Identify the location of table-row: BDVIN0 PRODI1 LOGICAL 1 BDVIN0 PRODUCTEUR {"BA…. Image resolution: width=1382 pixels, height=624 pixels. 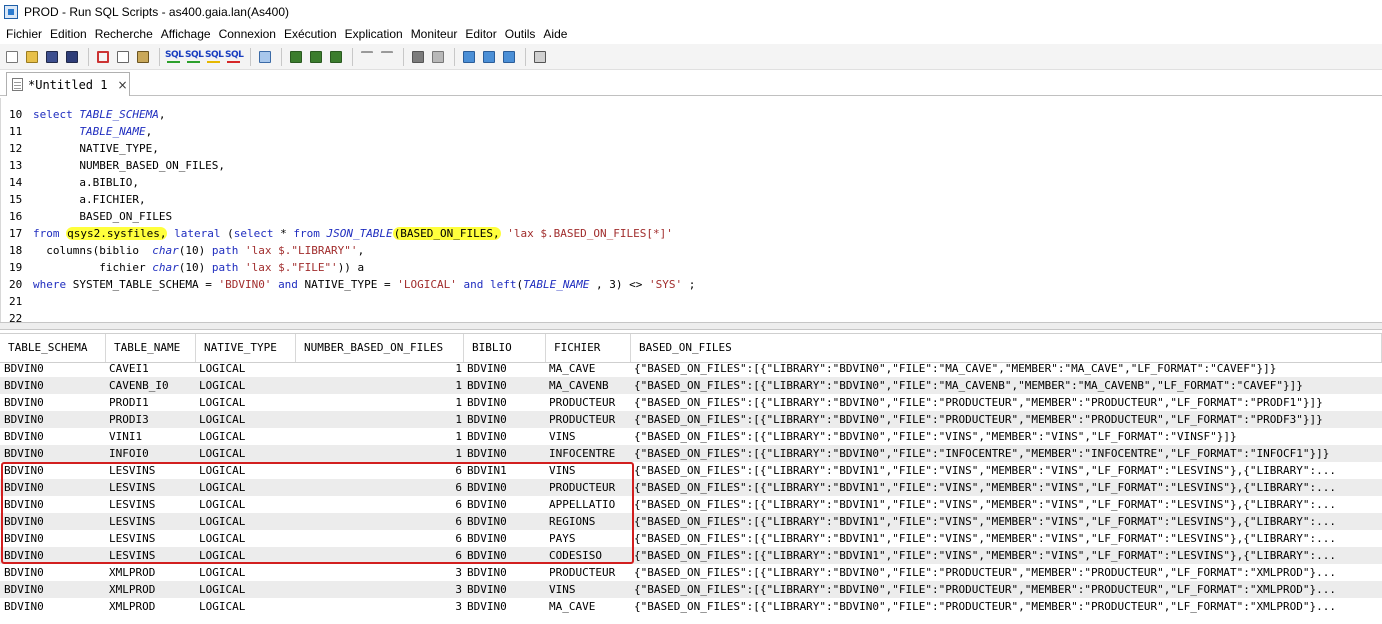
(691, 402).